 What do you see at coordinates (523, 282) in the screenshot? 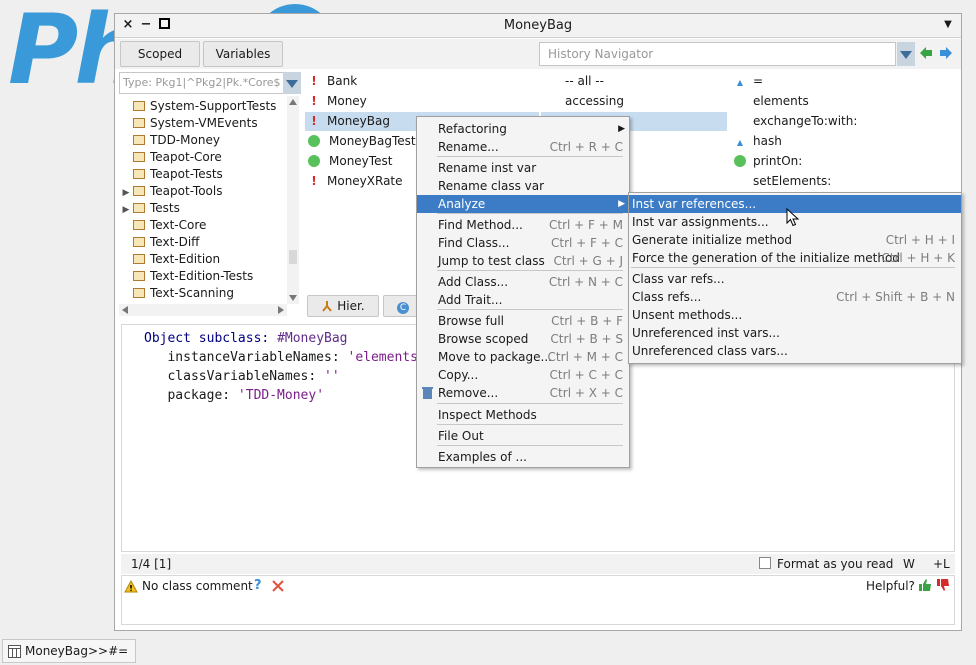
I see `context-menu-item: Add Class... Ctrl + N + C` at bounding box center [523, 282].